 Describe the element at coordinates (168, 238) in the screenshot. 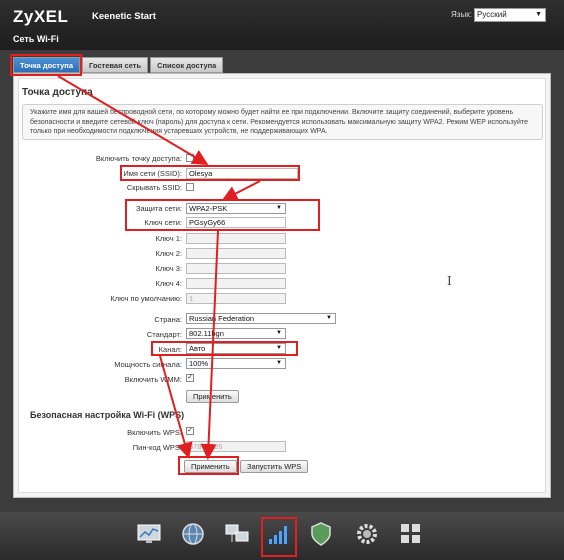

I see `key1-label: Ключ 1:` at that location.